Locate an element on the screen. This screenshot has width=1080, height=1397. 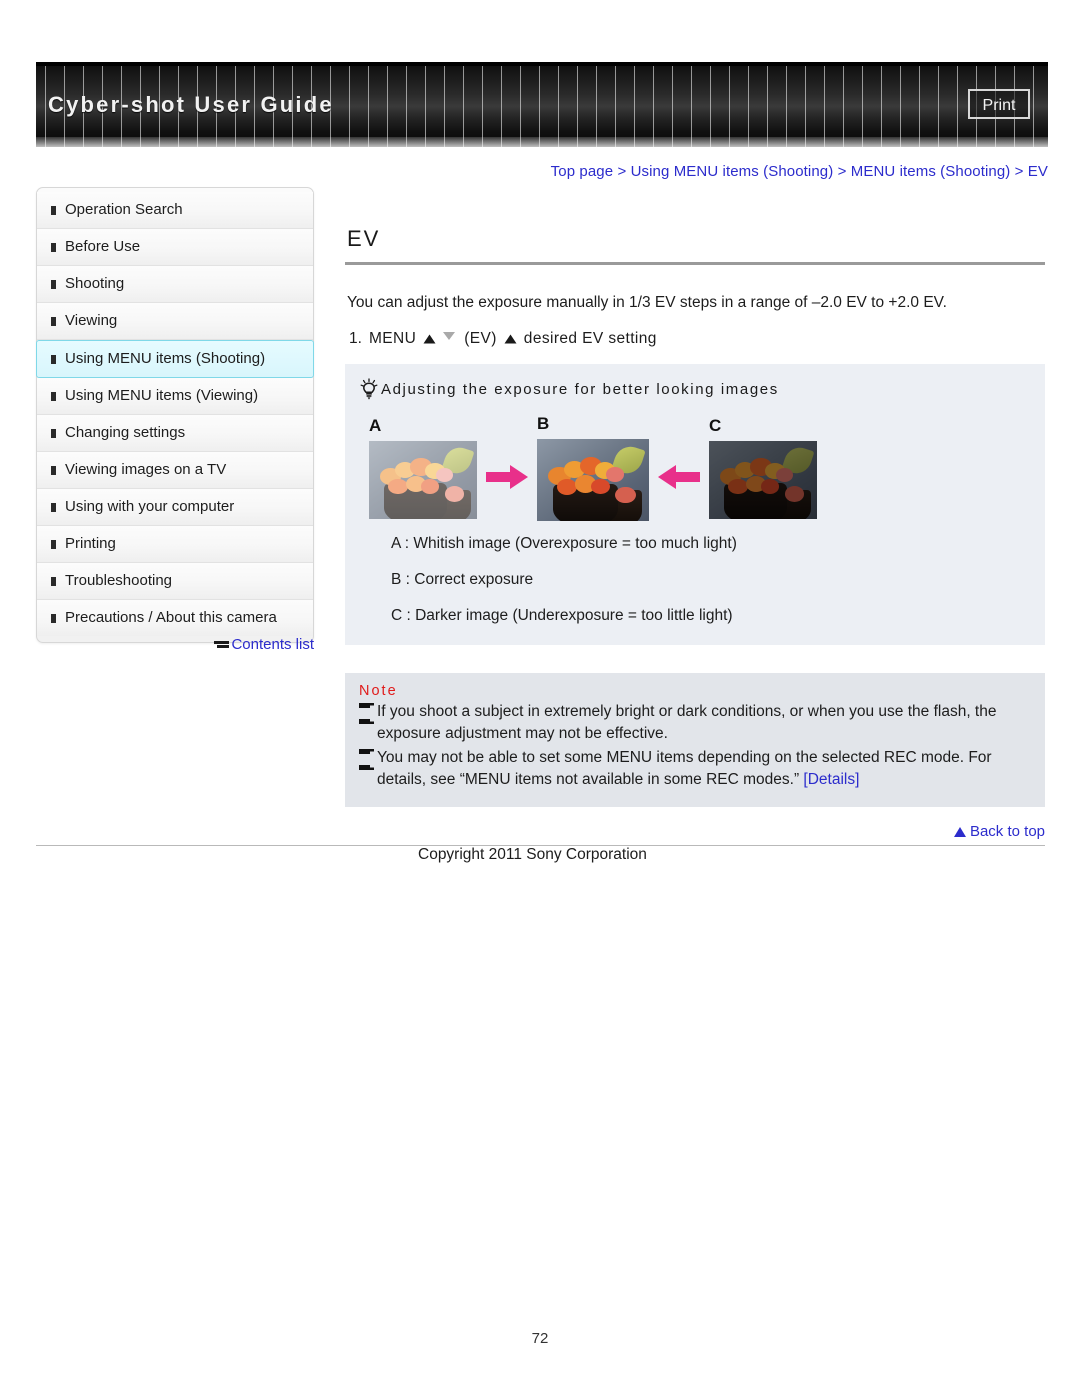
arrow-left-pink-icon is located at coordinates (679, 476).